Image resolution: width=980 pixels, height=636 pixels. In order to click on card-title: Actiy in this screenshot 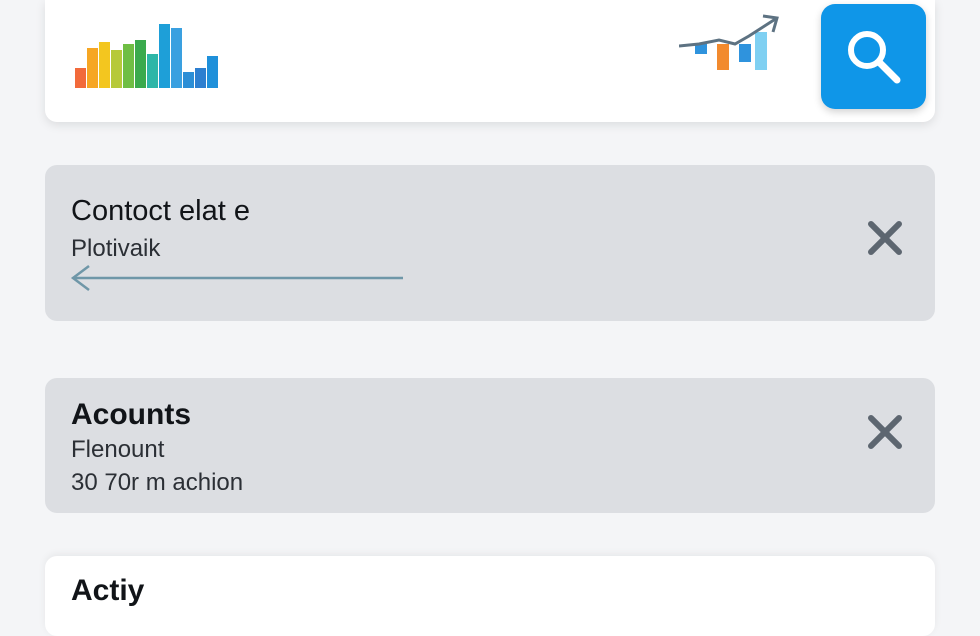, I will do `click(108, 590)`.